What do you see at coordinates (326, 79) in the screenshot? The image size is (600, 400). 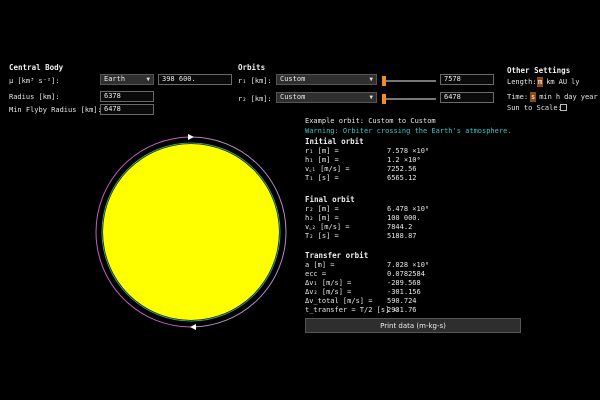 I see `r1-preset-select: Custom ▼` at bounding box center [326, 79].